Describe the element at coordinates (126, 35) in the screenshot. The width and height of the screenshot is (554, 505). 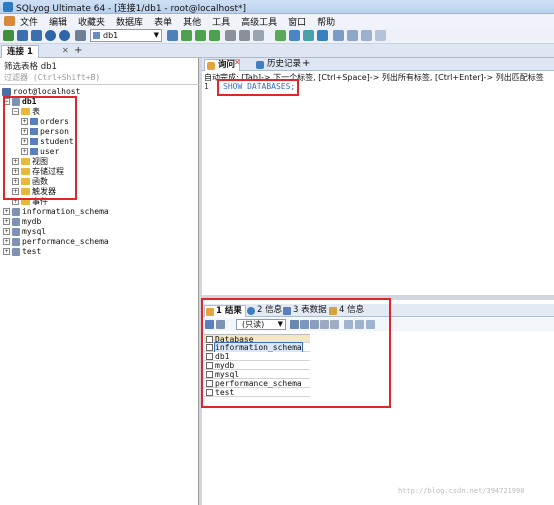
I see `database-selector: db1 ▼` at that location.